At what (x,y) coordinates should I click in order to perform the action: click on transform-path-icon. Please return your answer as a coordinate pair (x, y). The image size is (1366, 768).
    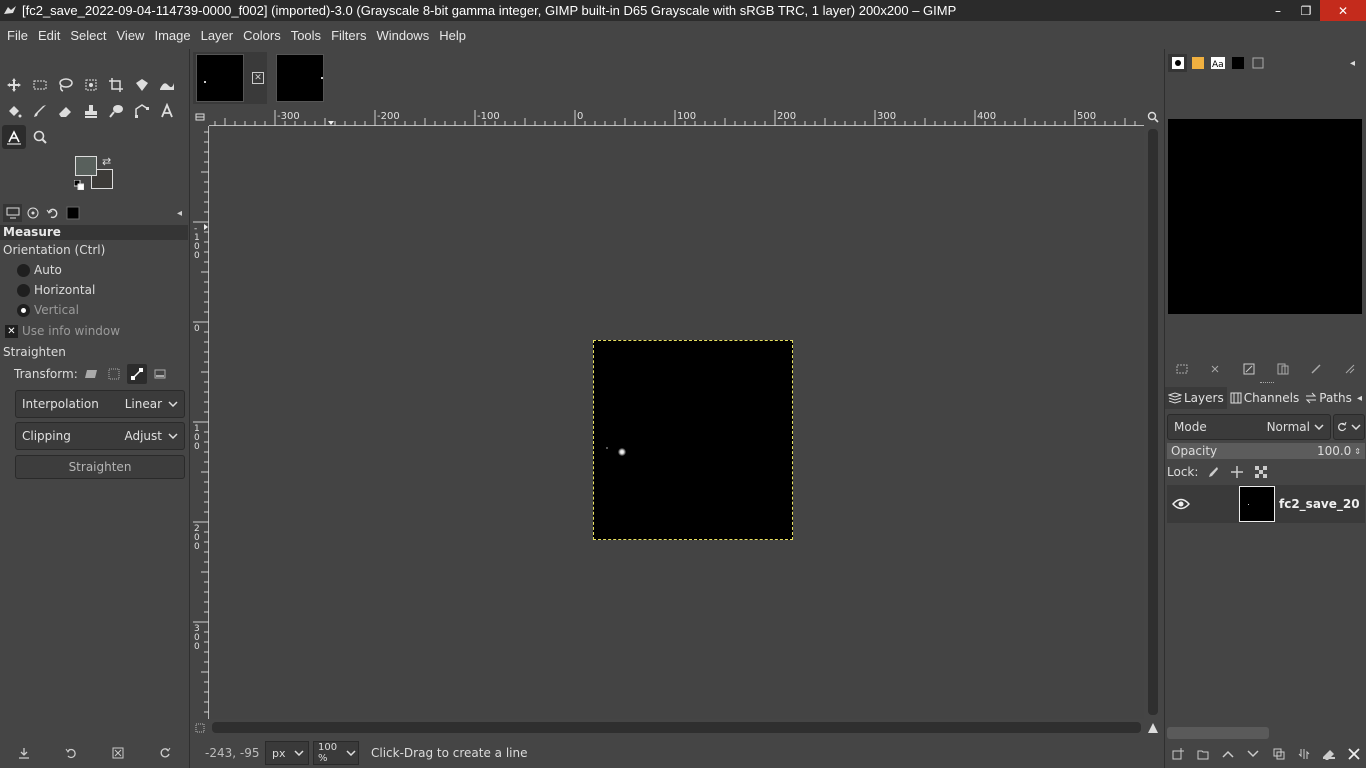
    Looking at the image, I should click on (136, 374).